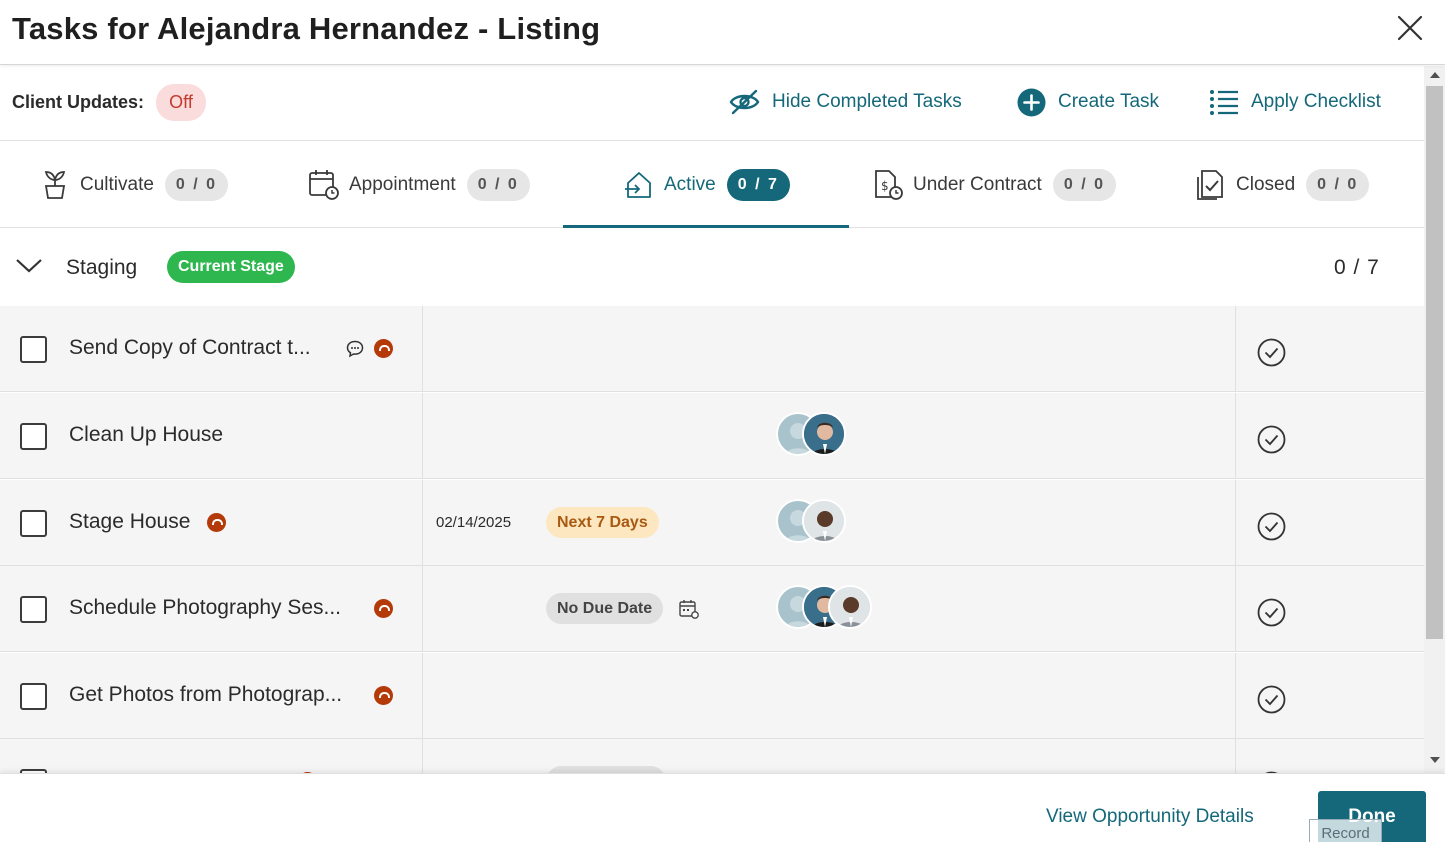 The image size is (1445, 842). I want to click on tab-active: Active 0 / 7, so click(707, 184).